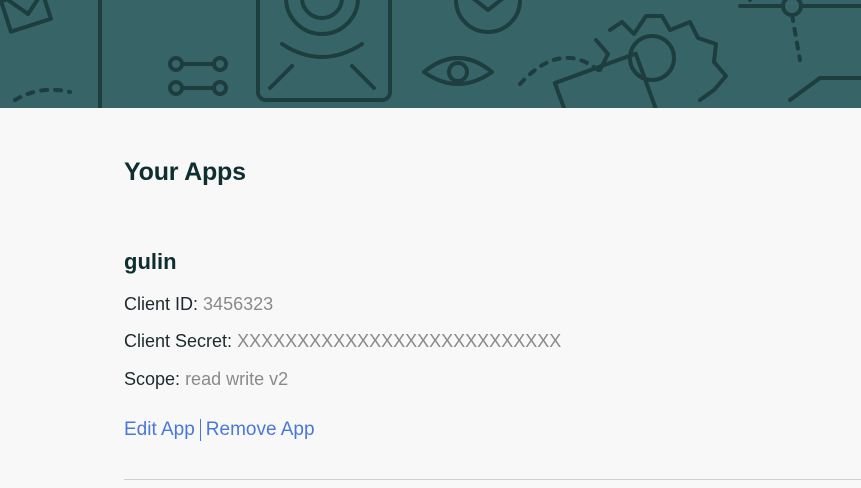 The height and width of the screenshot is (488, 861). Describe the element at coordinates (260, 430) in the screenshot. I see `remove-app-link: Remove App` at that location.